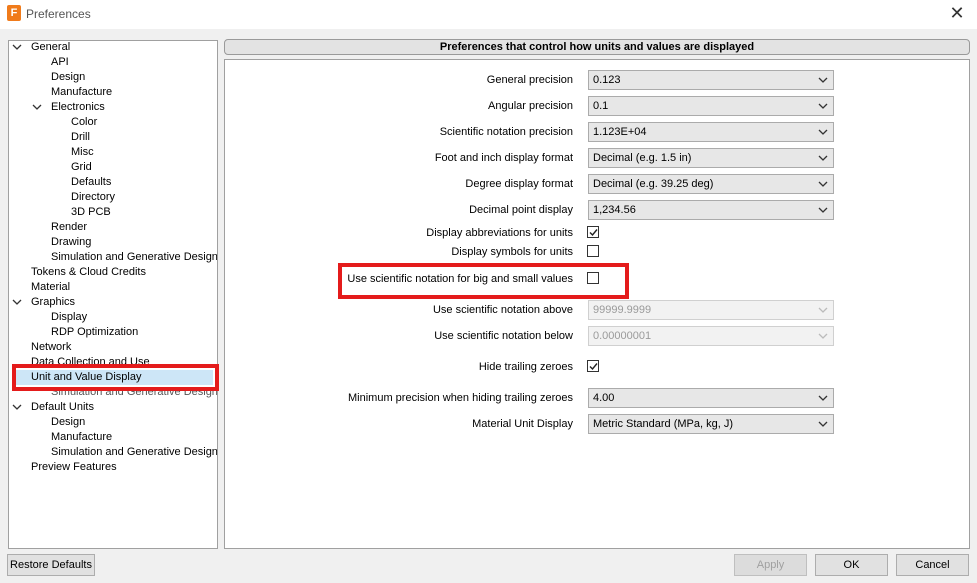  Describe the element at coordinates (14, 13) in the screenshot. I see `app-icon: F` at that location.